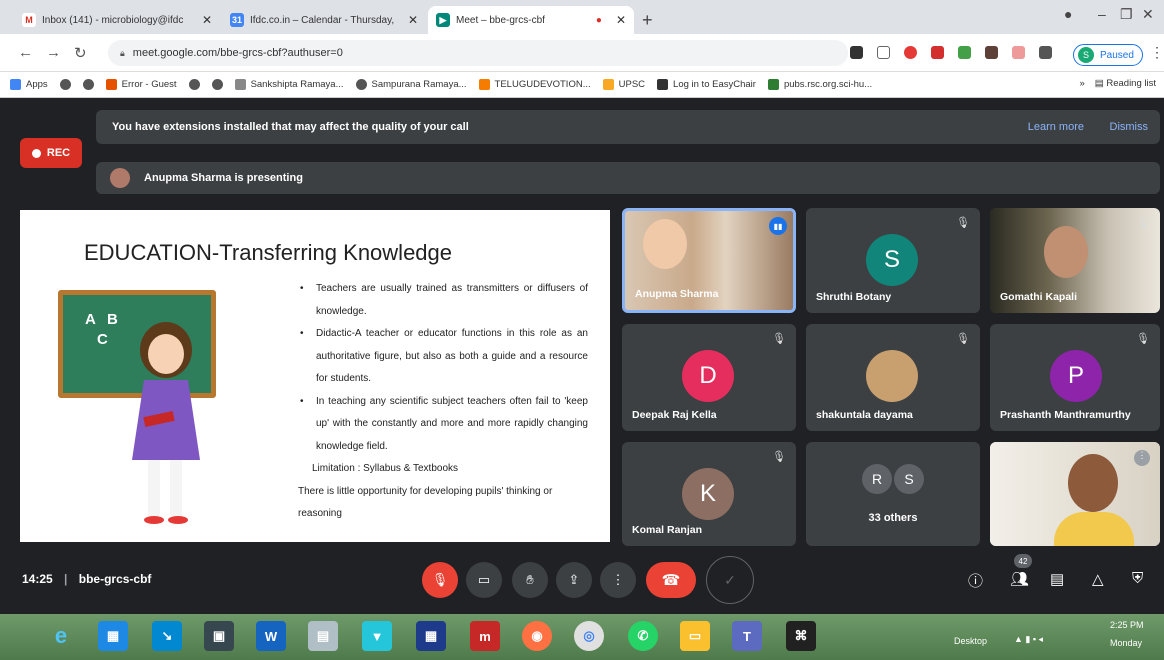  I want to click on raise-hand-button: ✋︎, so click(530, 580).